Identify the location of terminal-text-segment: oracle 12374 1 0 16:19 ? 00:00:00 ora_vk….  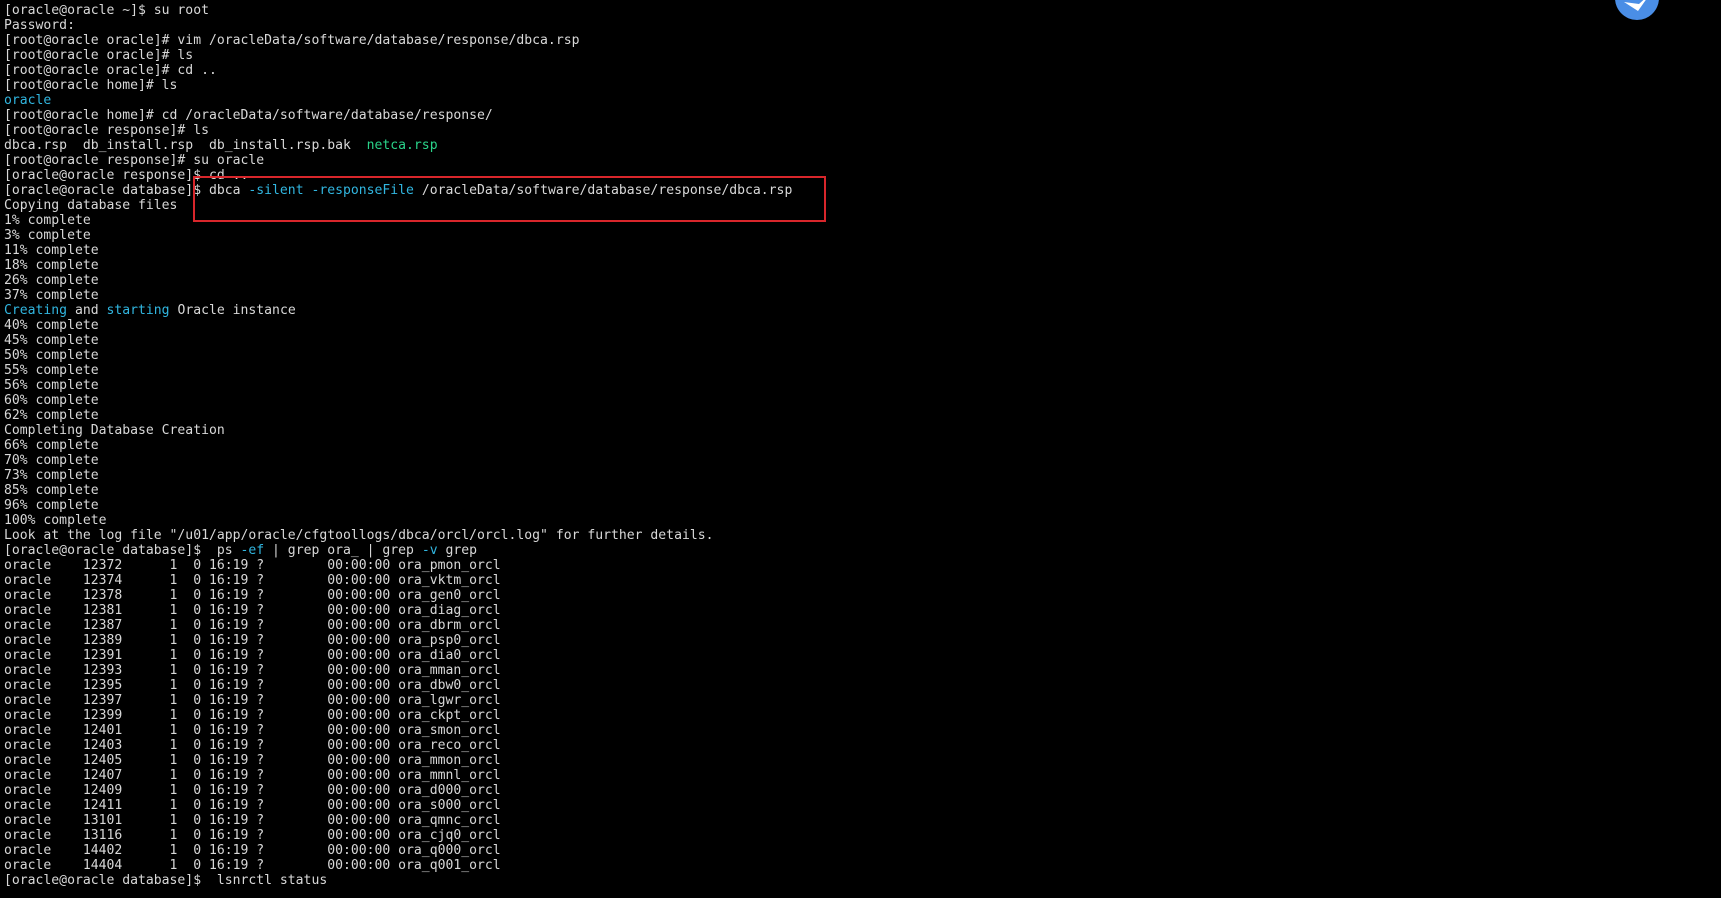
(252, 580).